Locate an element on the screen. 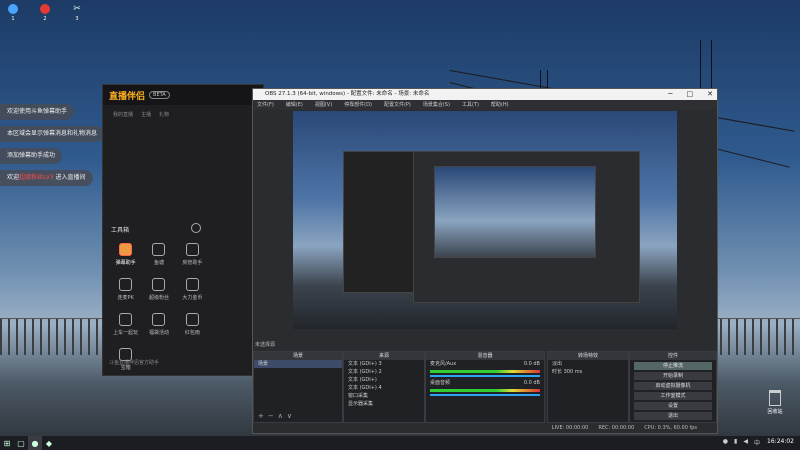  stop-streaming-button: 停止推流 is located at coordinates (673, 366).